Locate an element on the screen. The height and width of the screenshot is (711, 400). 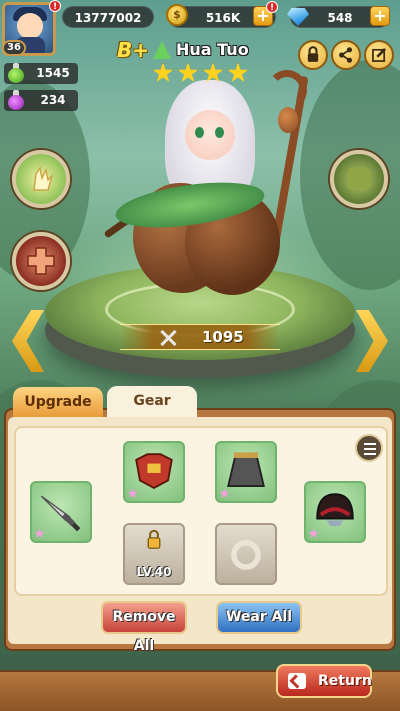
edit-icon is located at coordinates (379, 55).